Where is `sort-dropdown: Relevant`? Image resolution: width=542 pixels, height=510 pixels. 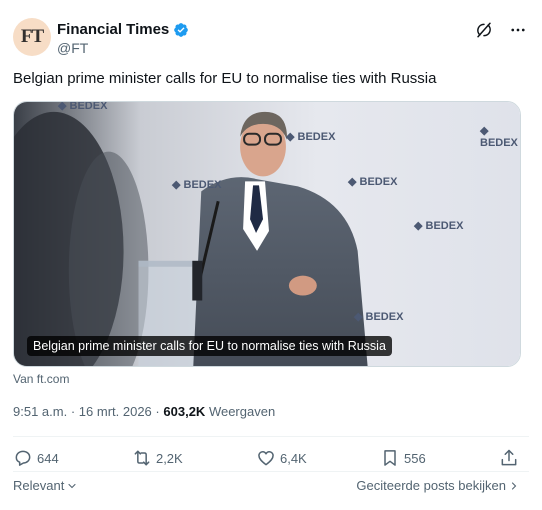 sort-dropdown: Relevant is located at coordinates (45, 485).